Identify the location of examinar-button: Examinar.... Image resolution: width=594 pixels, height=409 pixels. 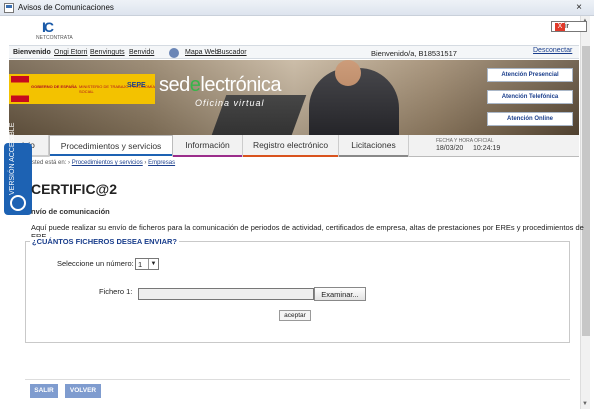
(340, 294).